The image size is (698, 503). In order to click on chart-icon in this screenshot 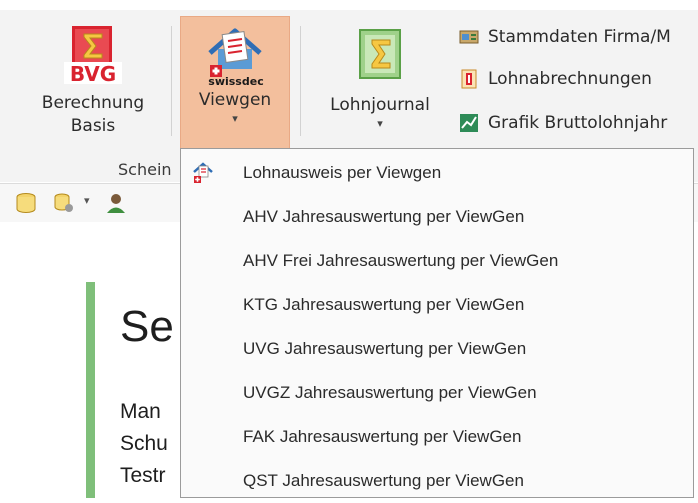, I will do `click(469, 123)`.